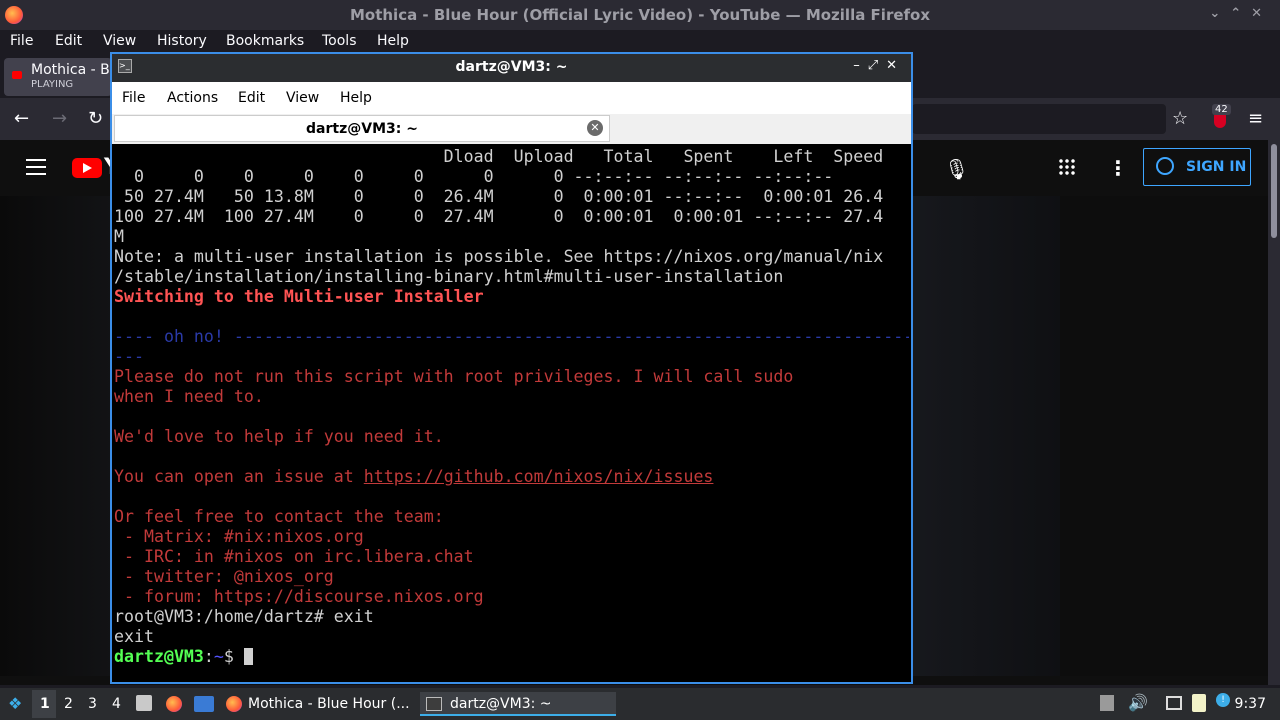 This screenshot has height=720, width=1280. What do you see at coordinates (192, 98) in the screenshot?
I see `term-menu-actions: Actions` at bounding box center [192, 98].